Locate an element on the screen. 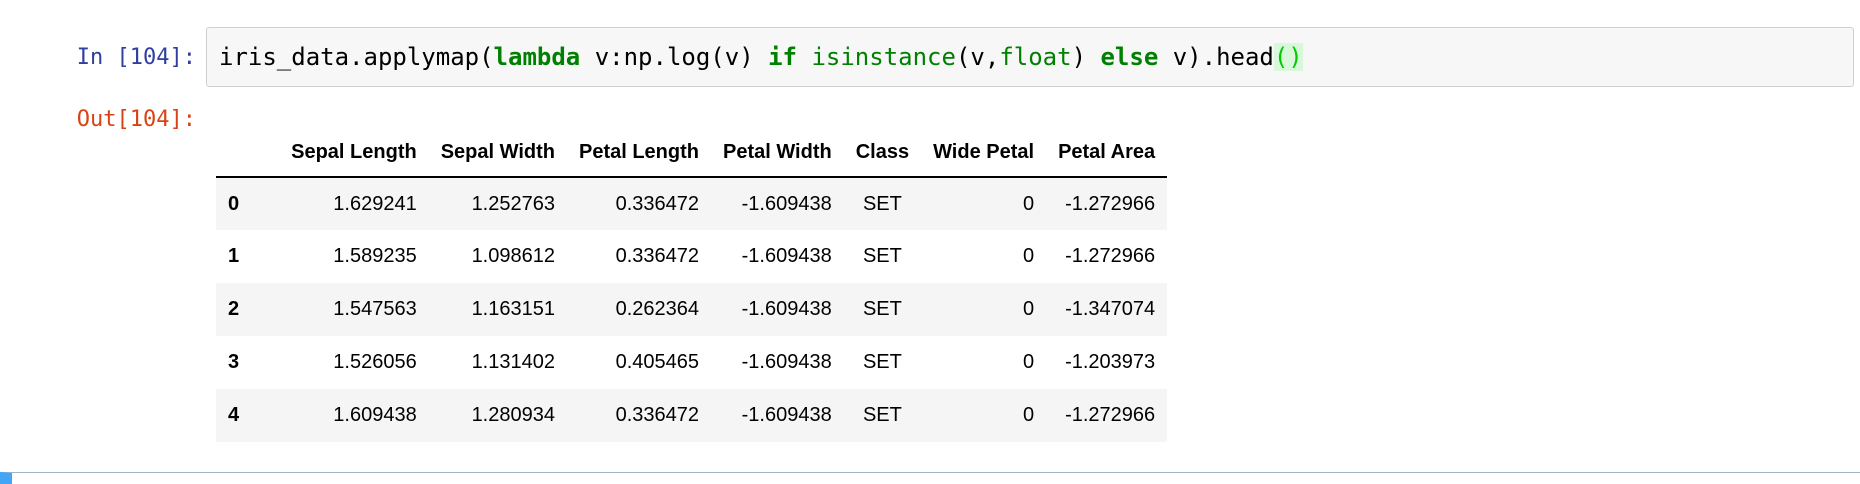 This screenshot has width=1860, height=484. table-cell: 1.589235 is located at coordinates (375, 256).